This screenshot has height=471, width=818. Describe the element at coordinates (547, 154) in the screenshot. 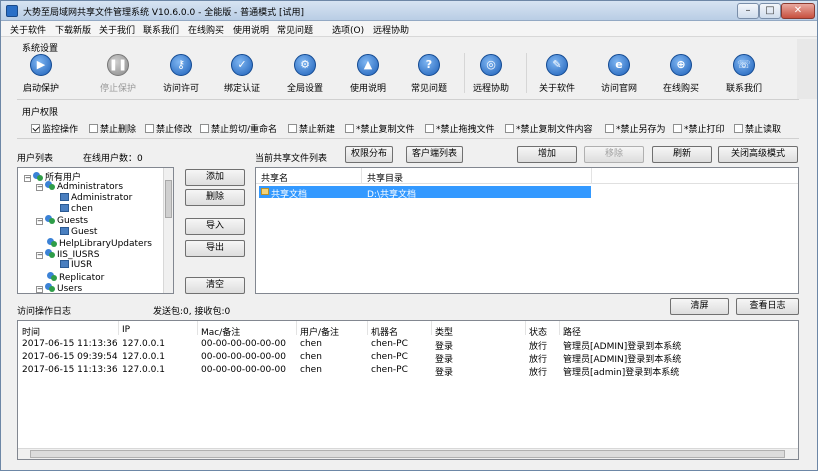

I see `add-share-button: 增加` at that location.